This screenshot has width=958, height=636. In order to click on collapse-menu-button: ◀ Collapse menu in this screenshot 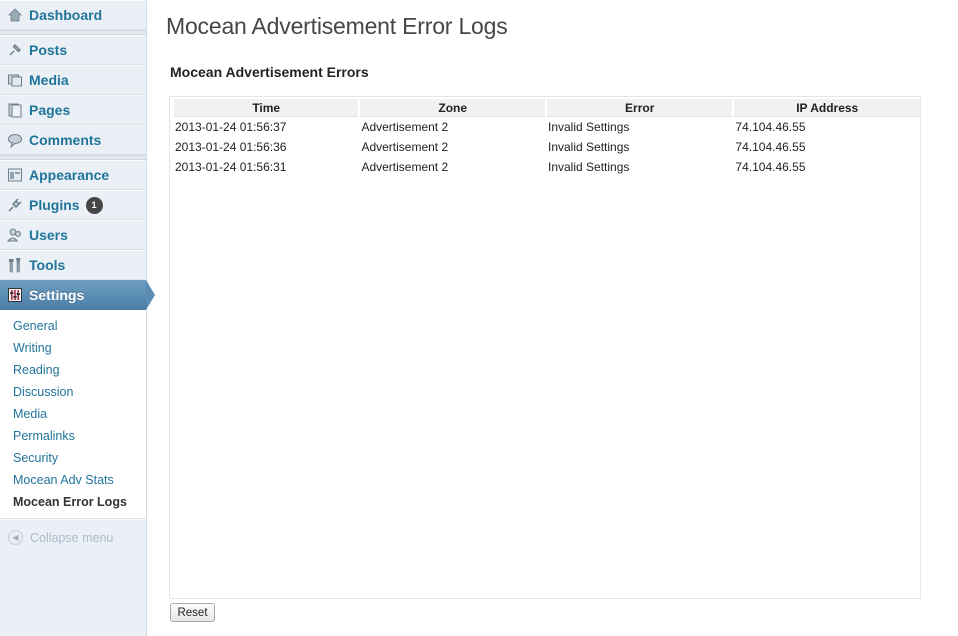, I will do `click(73, 537)`.